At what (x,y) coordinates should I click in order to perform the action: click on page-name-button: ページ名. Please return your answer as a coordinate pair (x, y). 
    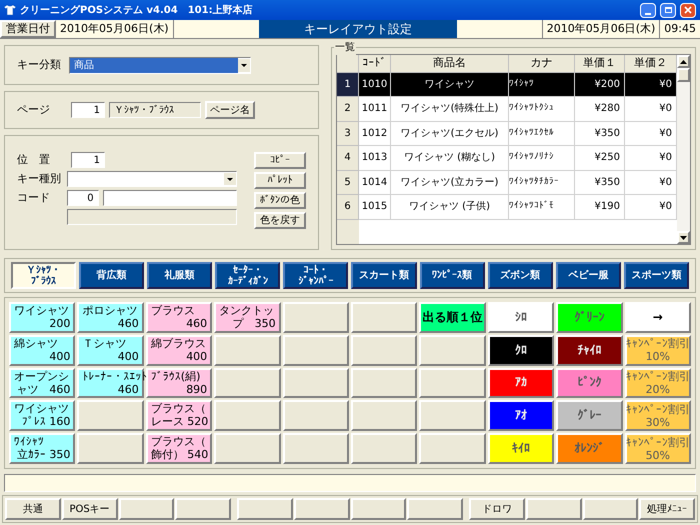
    Looking at the image, I should click on (230, 110).